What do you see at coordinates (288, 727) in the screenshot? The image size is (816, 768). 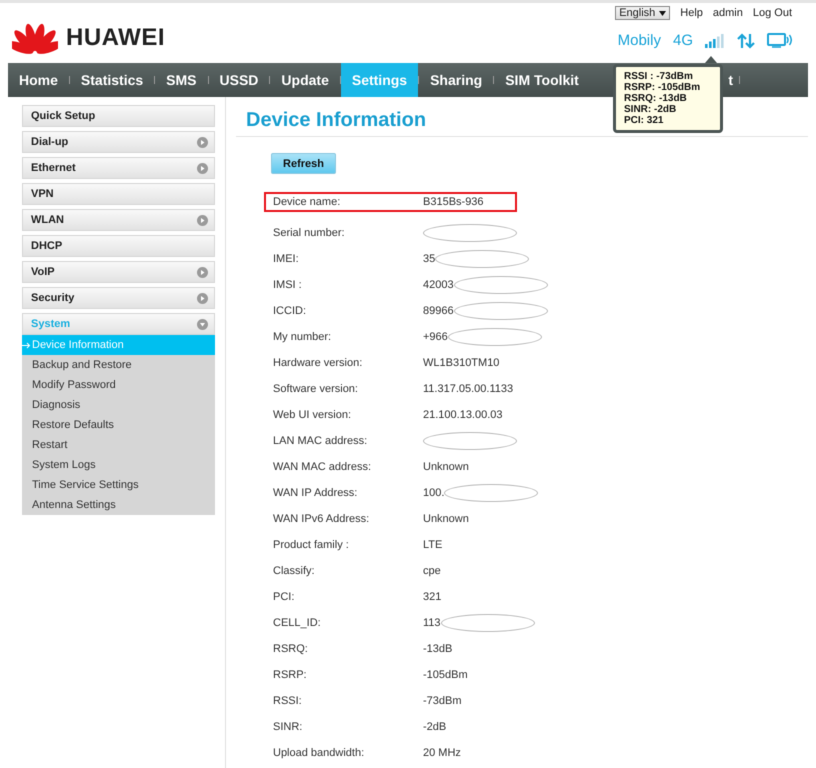 I see `field-label: SINR:` at bounding box center [288, 727].